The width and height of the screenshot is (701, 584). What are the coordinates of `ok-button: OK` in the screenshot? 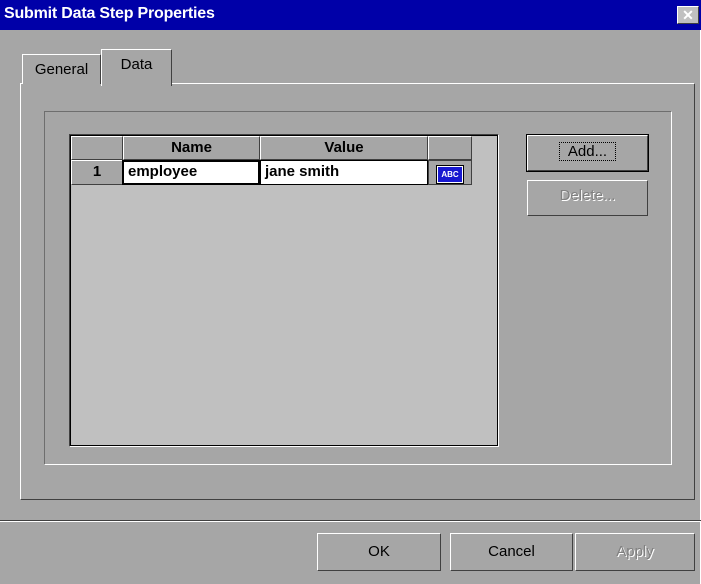 It's located at (379, 552).